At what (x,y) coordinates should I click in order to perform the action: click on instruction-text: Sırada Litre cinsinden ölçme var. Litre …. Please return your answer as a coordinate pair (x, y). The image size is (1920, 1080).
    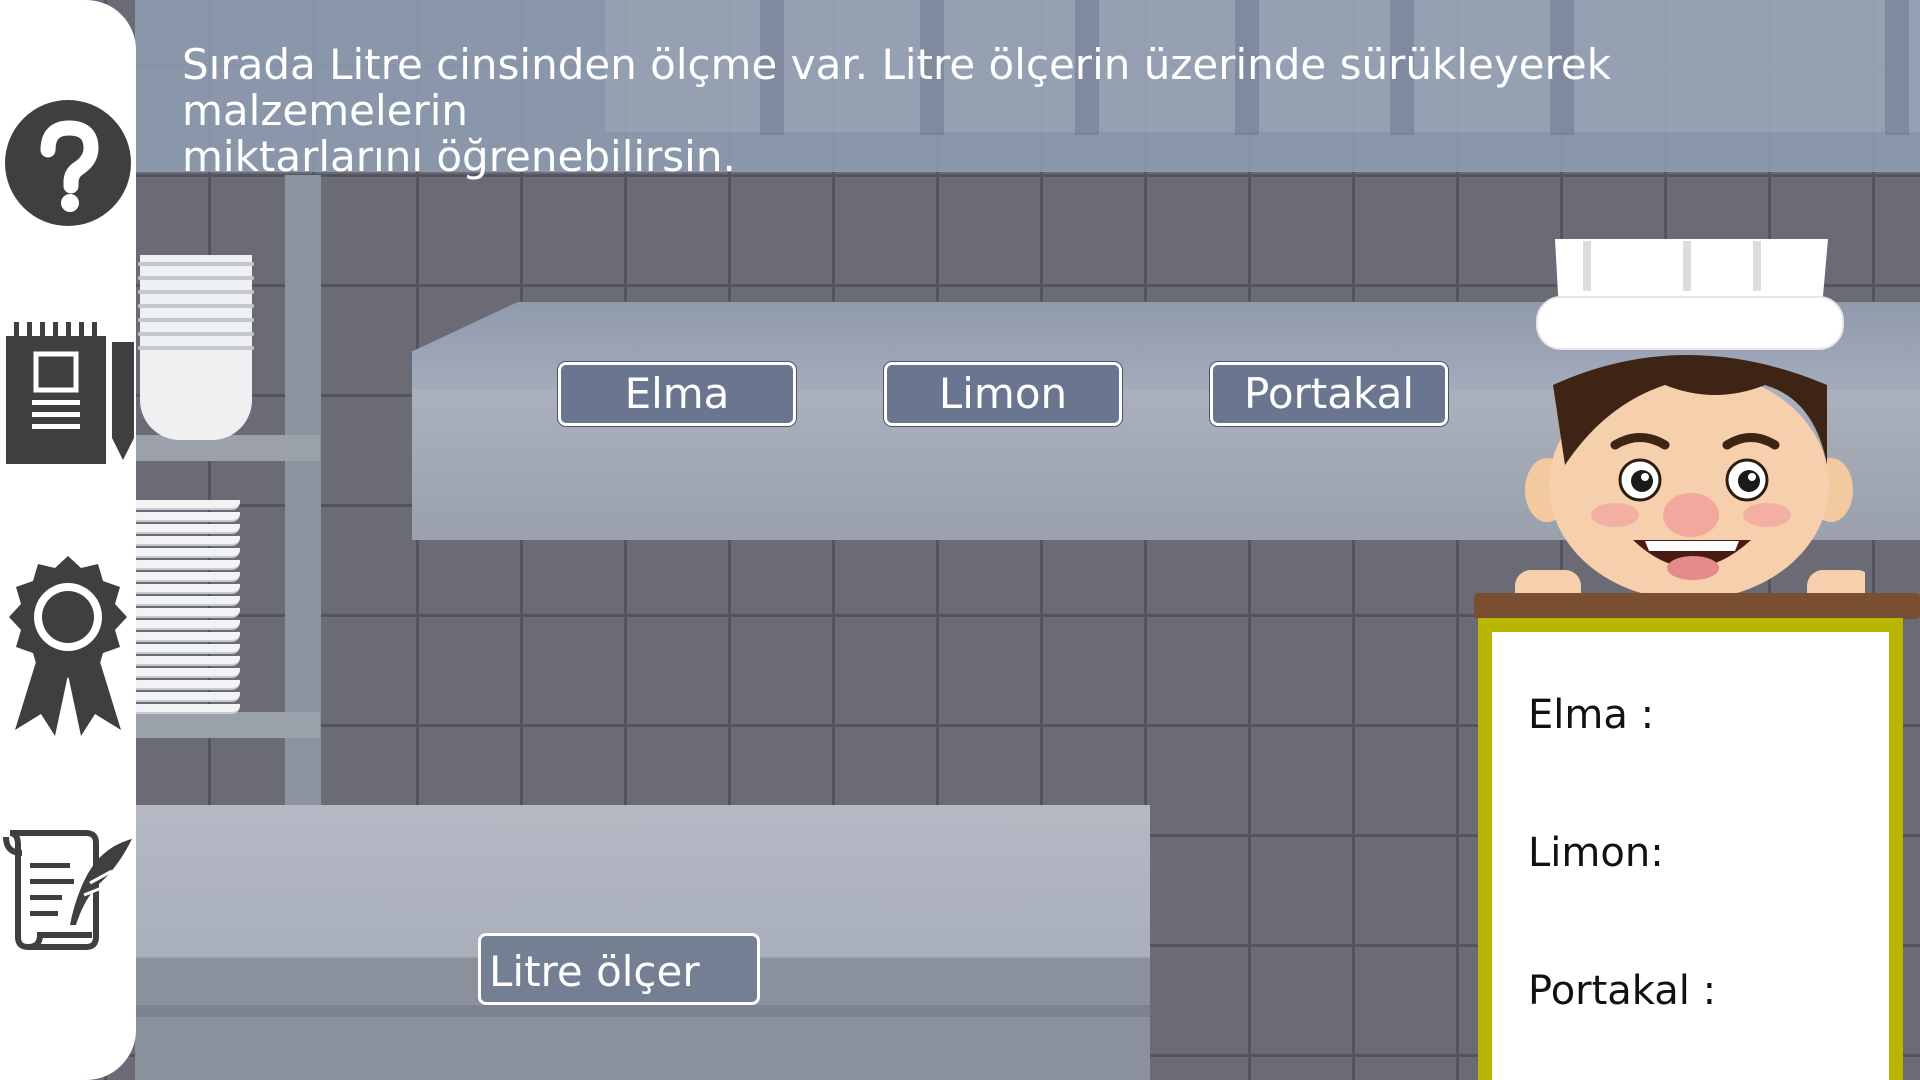
    Looking at the image, I should click on (1042, 111).